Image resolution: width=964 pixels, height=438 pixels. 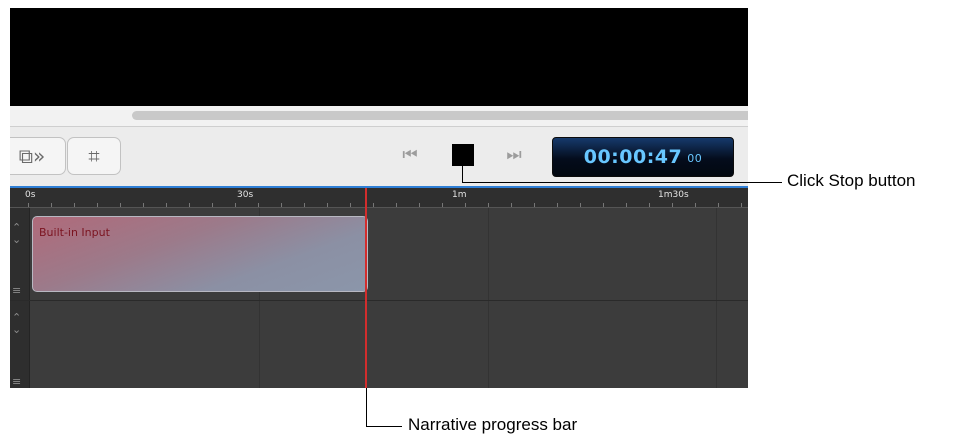 What do you see at coordinates (16, 329) in the screenshot?
I see `track-2-collapse-icon: ⌄` at bounding box center [16, 329].